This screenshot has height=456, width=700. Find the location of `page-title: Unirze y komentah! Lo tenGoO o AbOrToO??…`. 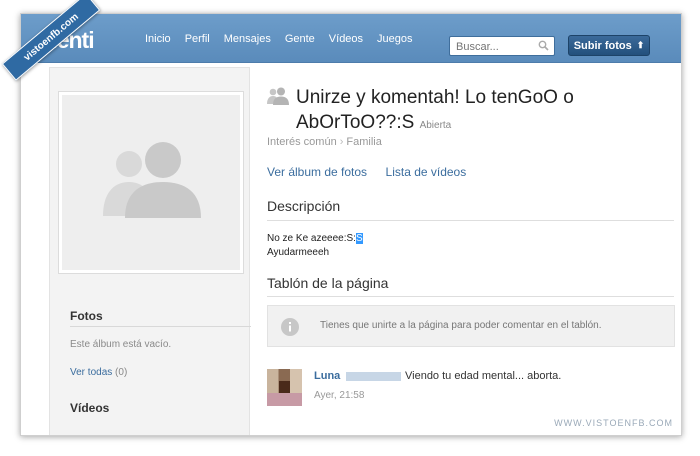

page-title: Unirze y komentah! Lo tenGoO o AbOrToO??… is located at coordinates (461, 111).